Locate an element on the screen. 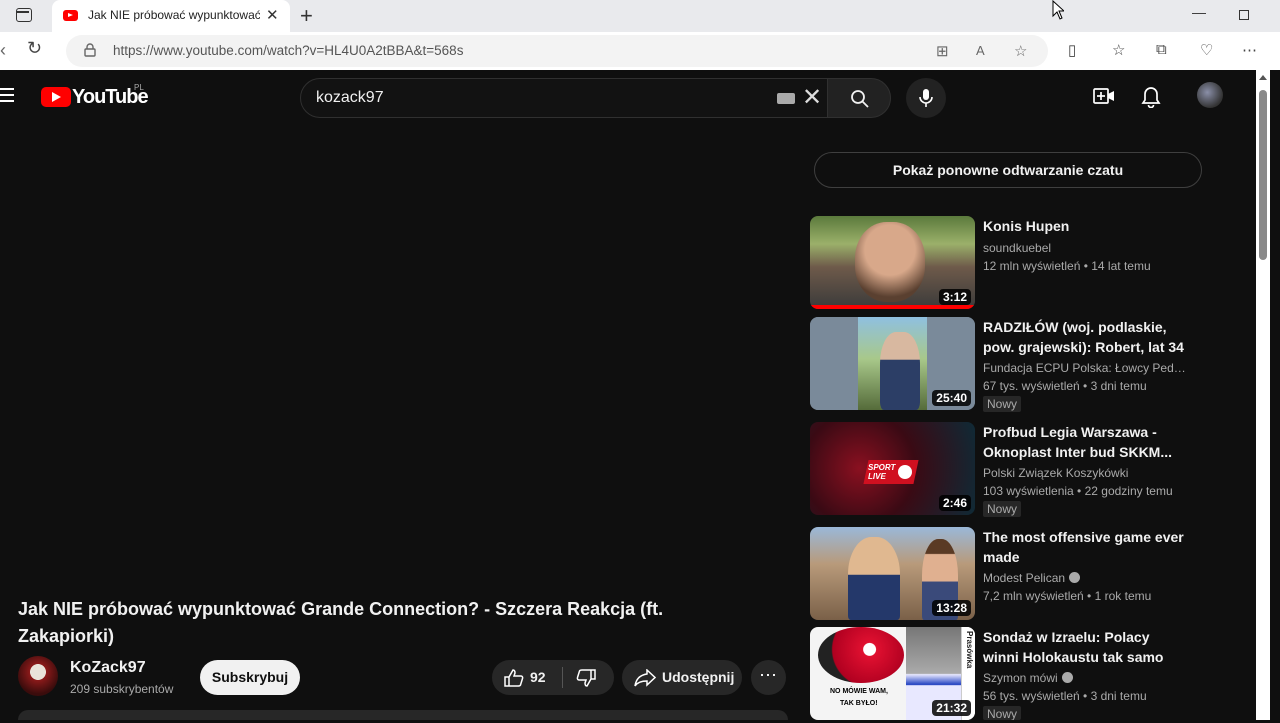 The height and width of the screenshot is (723, 1280). video-thumbnail: 25:40 is located at coordinates (892, 363).